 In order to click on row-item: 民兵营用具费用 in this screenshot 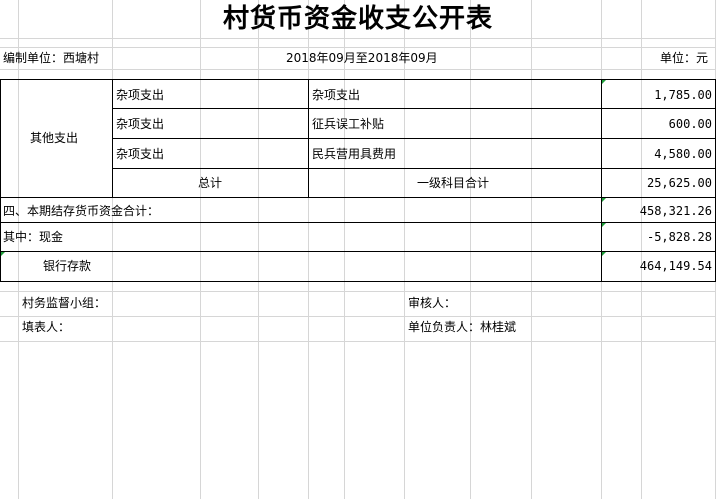, I will do `click(354, 154)`.